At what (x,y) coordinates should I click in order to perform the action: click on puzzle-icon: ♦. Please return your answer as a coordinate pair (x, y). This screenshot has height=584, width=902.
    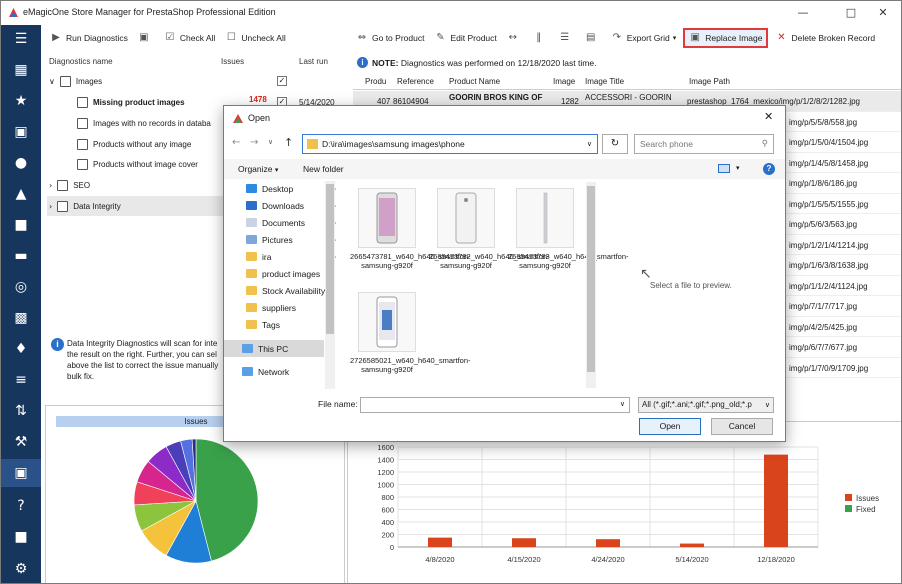
    Looking at the image, I should click on (21, 349).